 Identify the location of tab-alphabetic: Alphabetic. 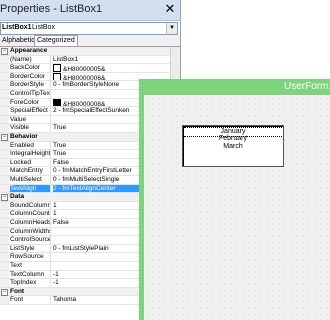
(18, 41).